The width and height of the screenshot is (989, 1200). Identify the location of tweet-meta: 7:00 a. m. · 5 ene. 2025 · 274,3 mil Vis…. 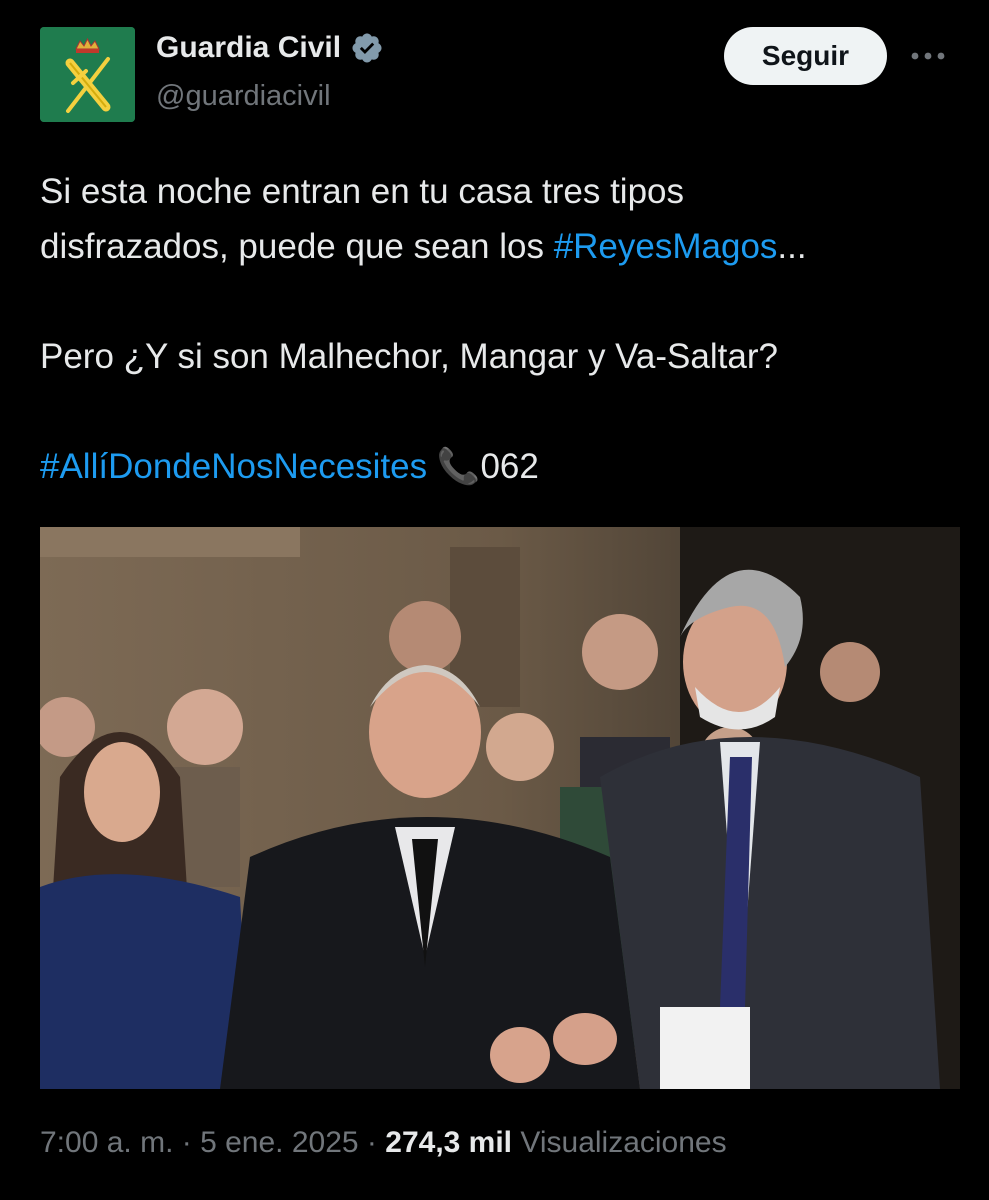
(383, 1143).